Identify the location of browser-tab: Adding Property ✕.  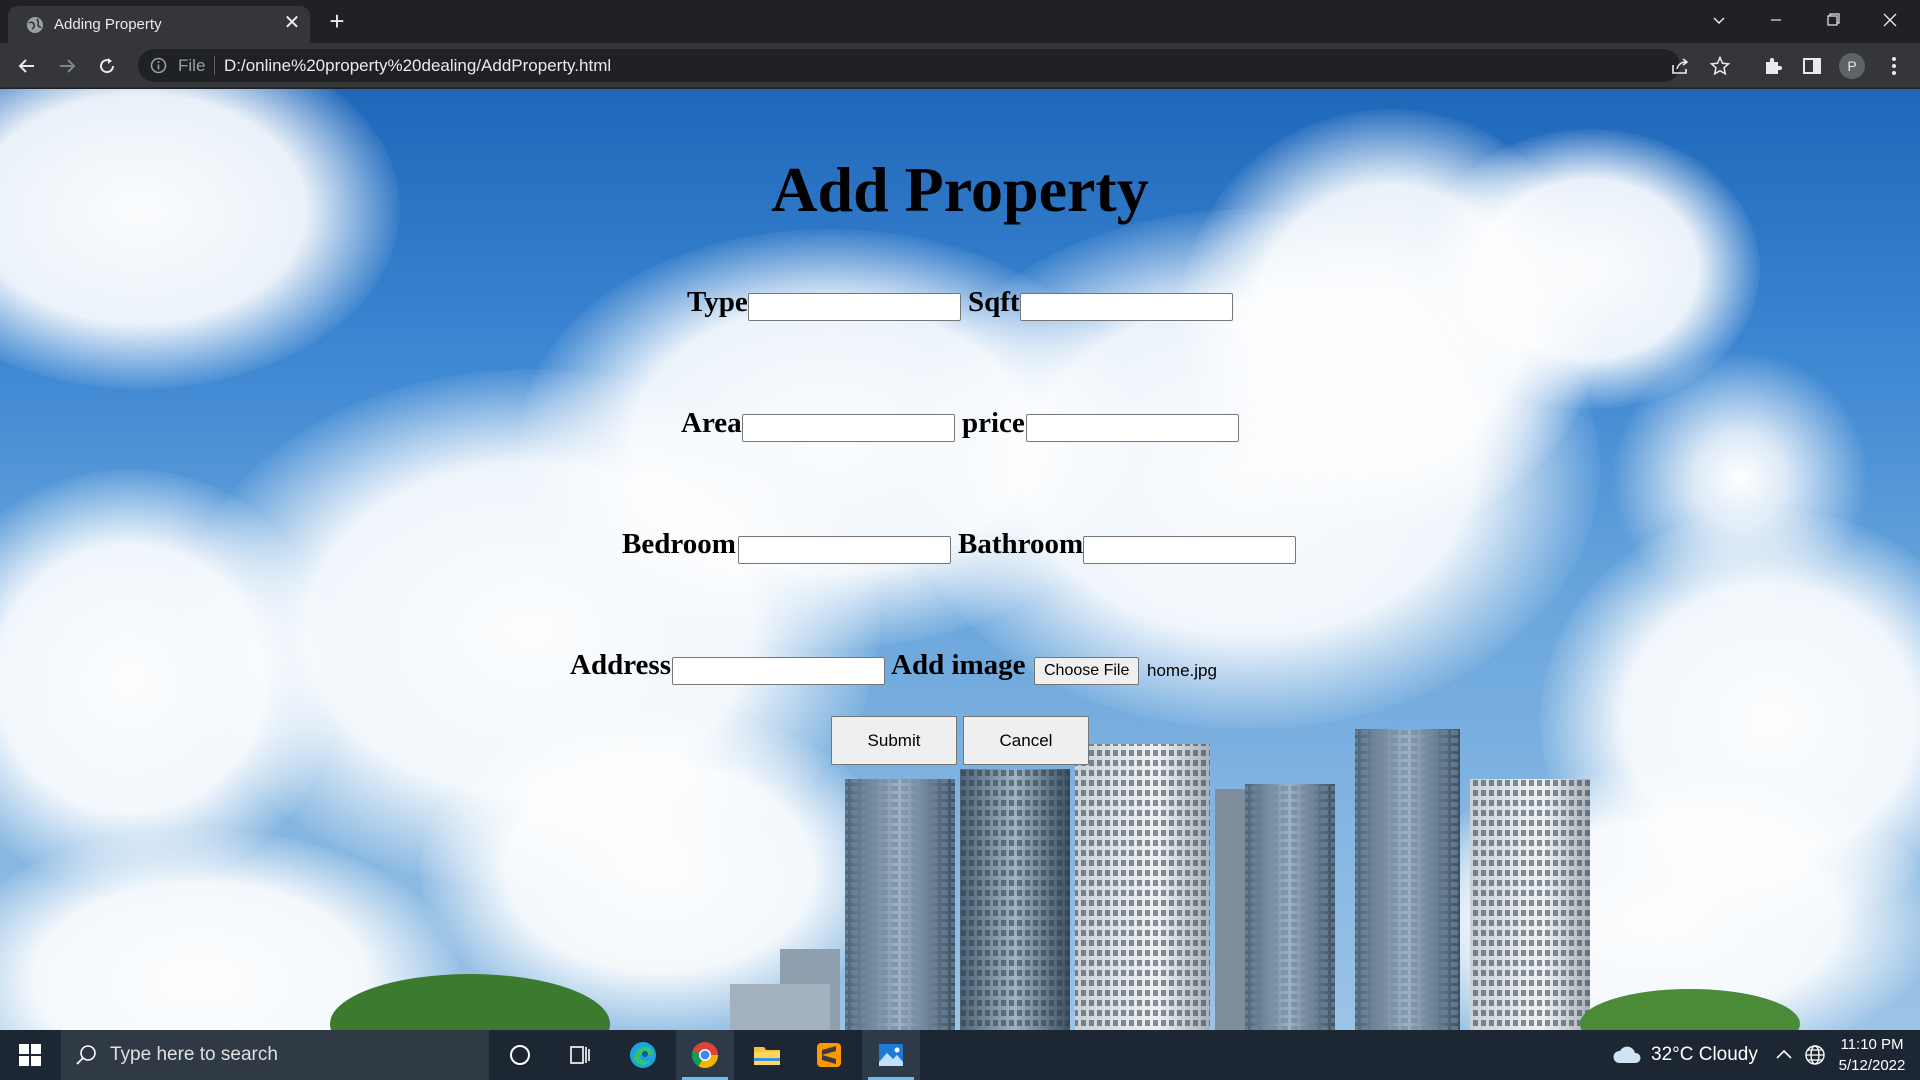
(159, 24).